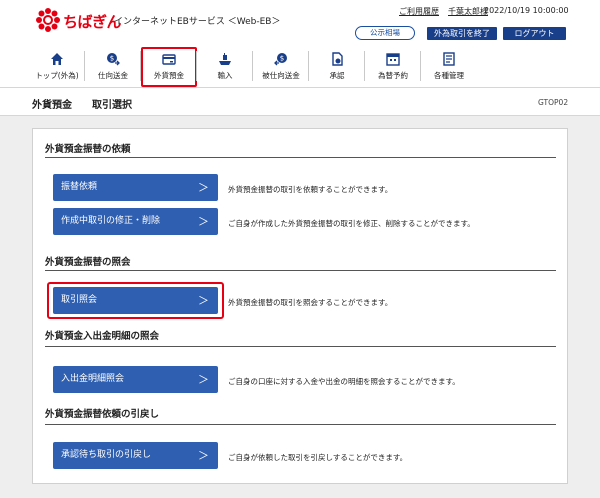 The width and height of the screenshot is (600, 498). I want to click on button-label: 取引照会, so click(79, 300).